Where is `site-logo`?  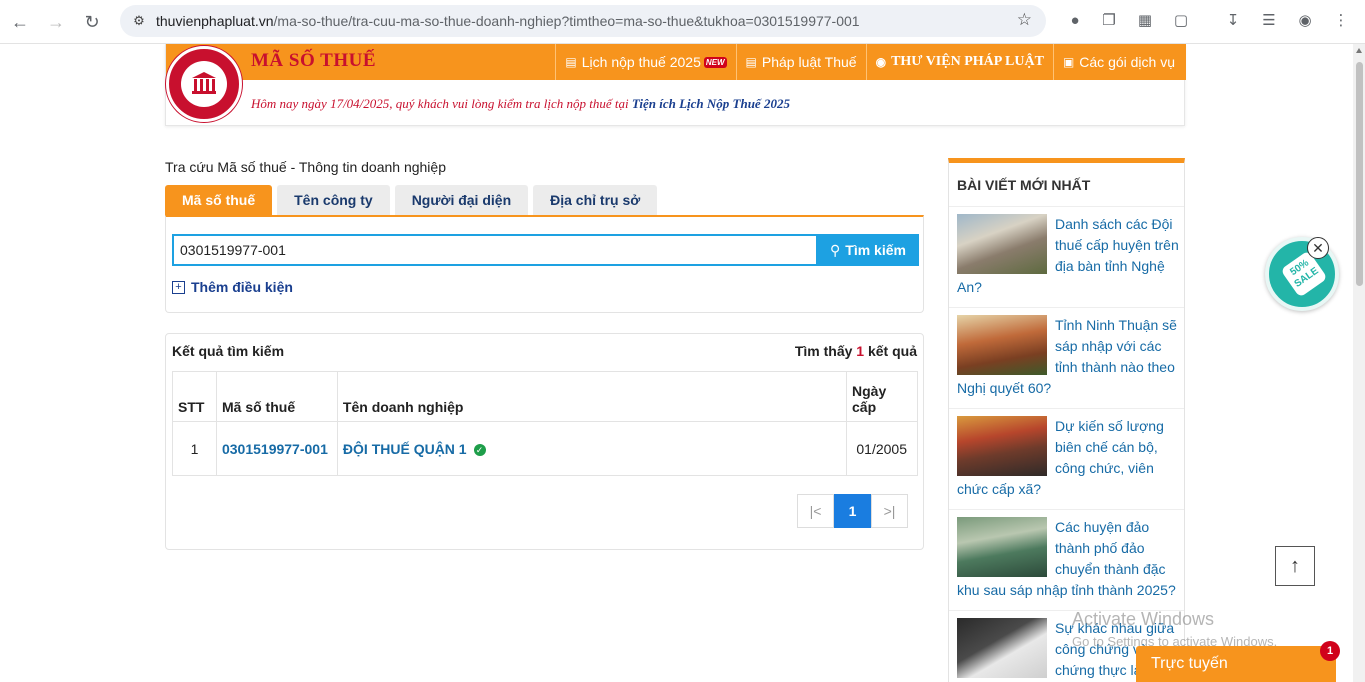 site-logo is located at coordinates (204, 84).